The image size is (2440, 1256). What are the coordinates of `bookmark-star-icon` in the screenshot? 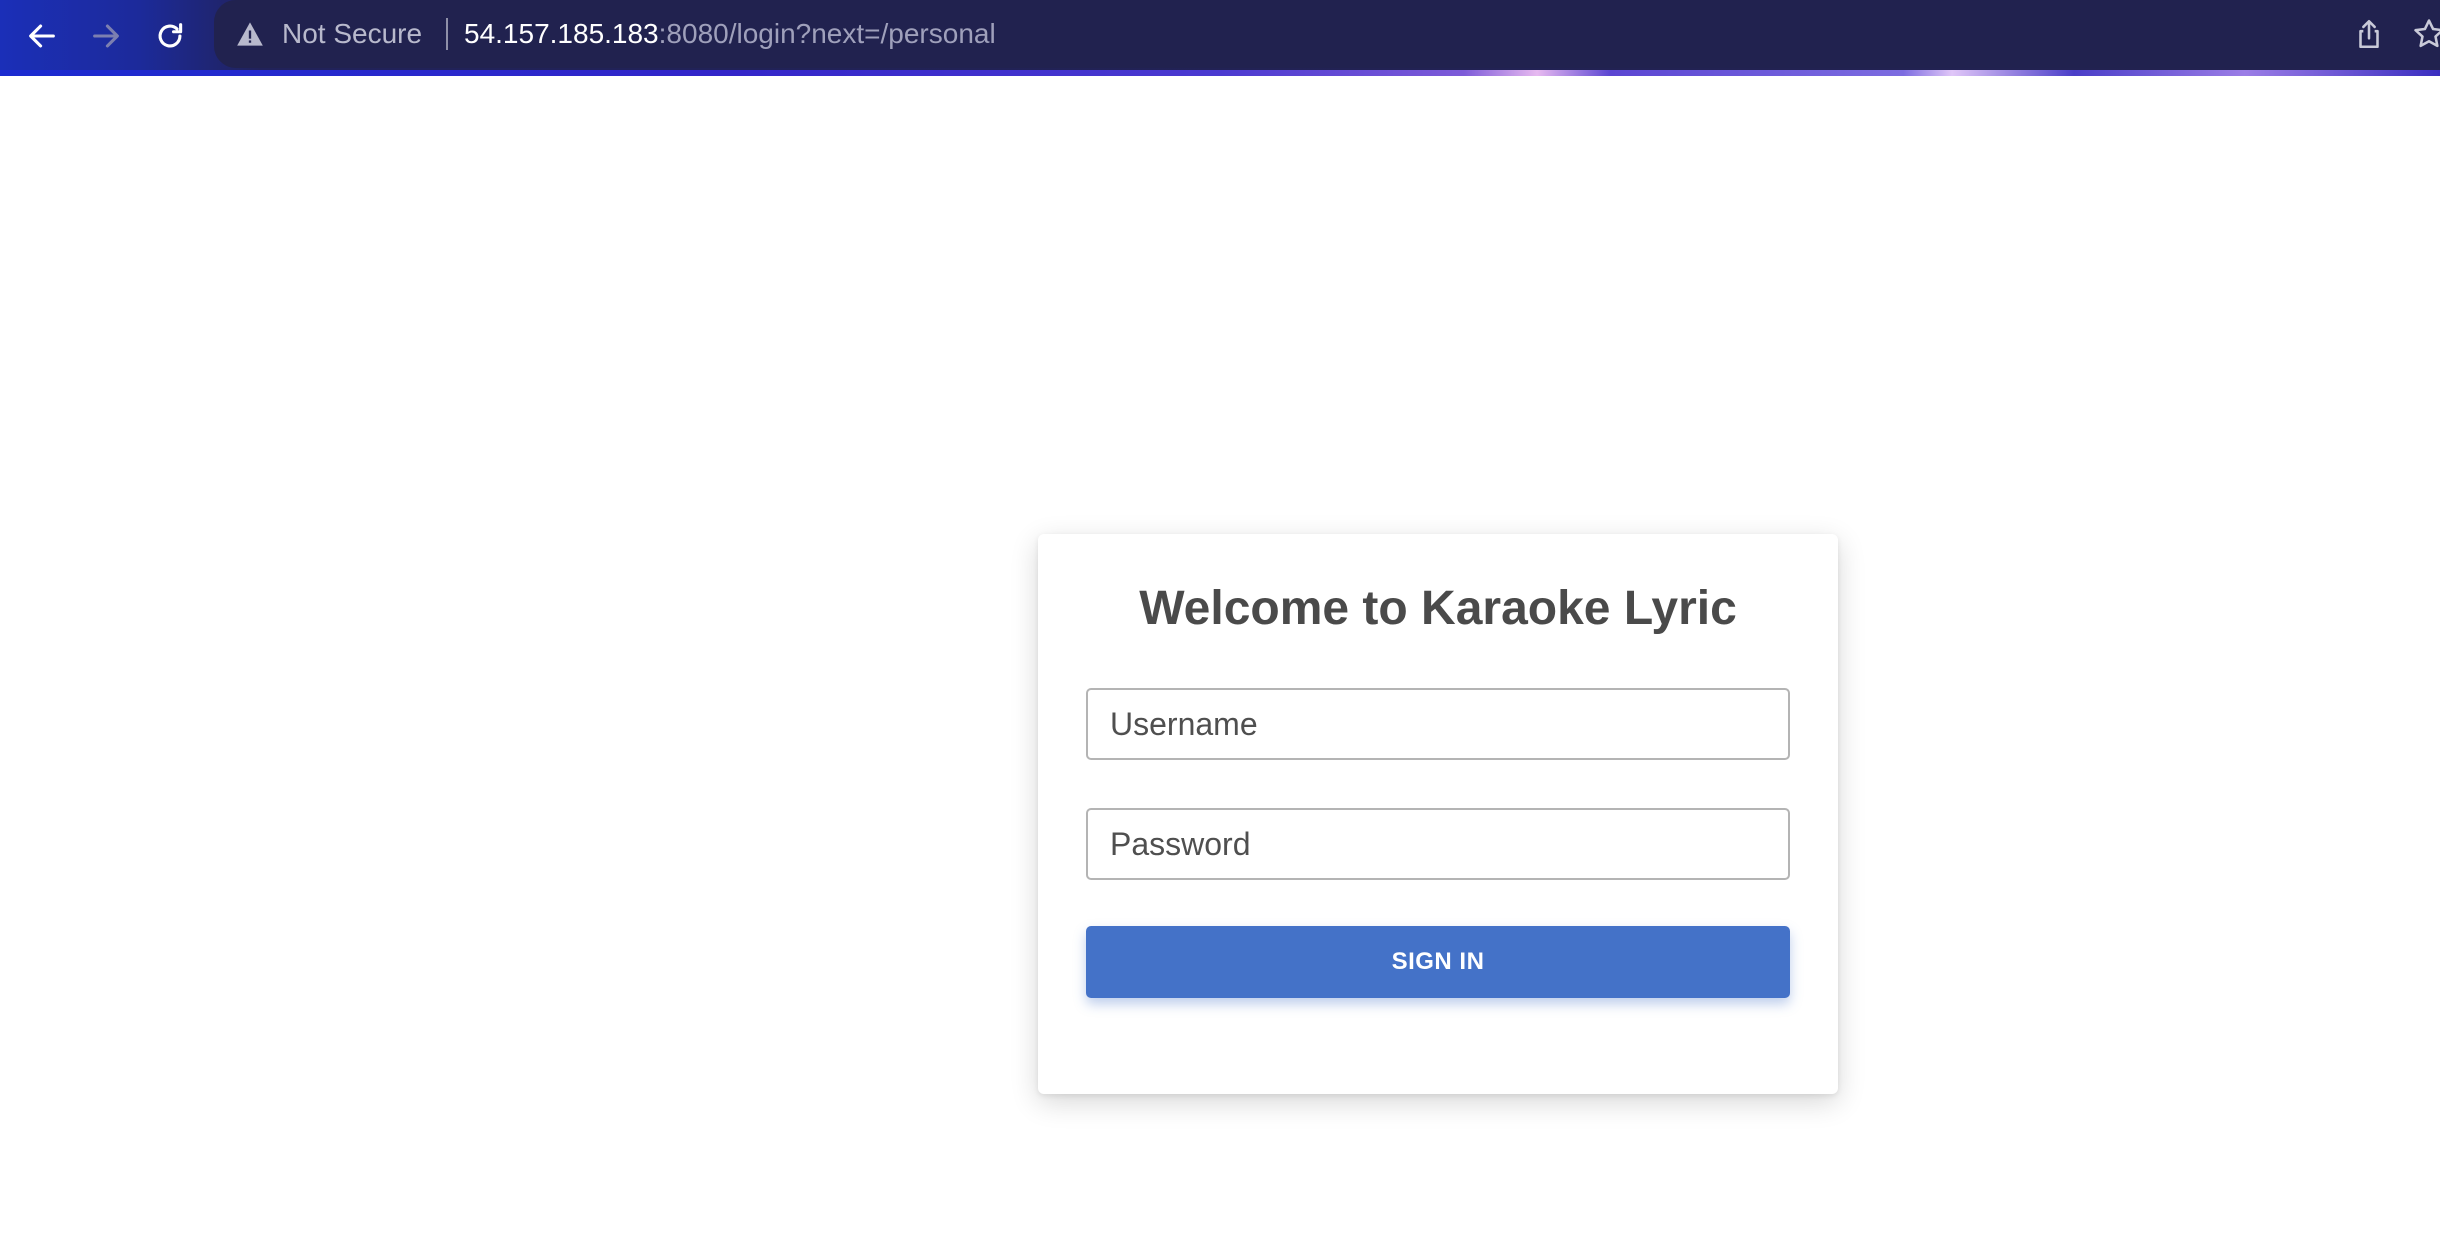 It's located at (2426, 34).